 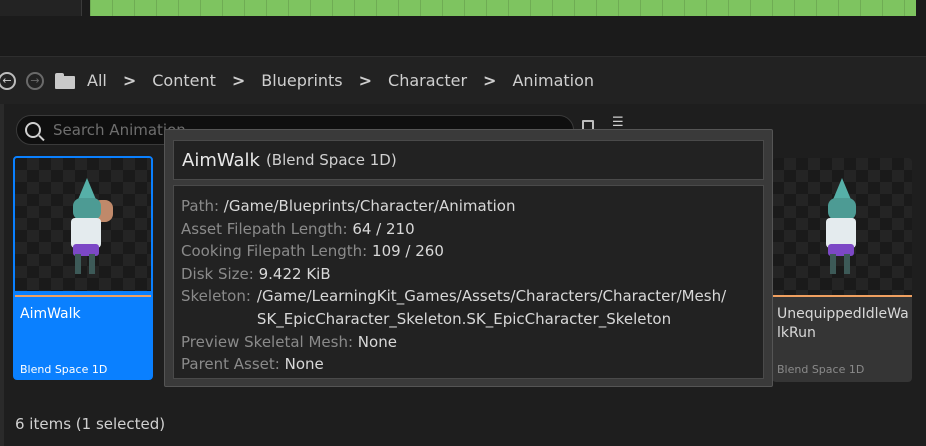 What do you see at coordinates (843, 323) in the screenshot?
I see `asset-name: UnequippedIdleWalkRun` at bounding box center [843, 323].